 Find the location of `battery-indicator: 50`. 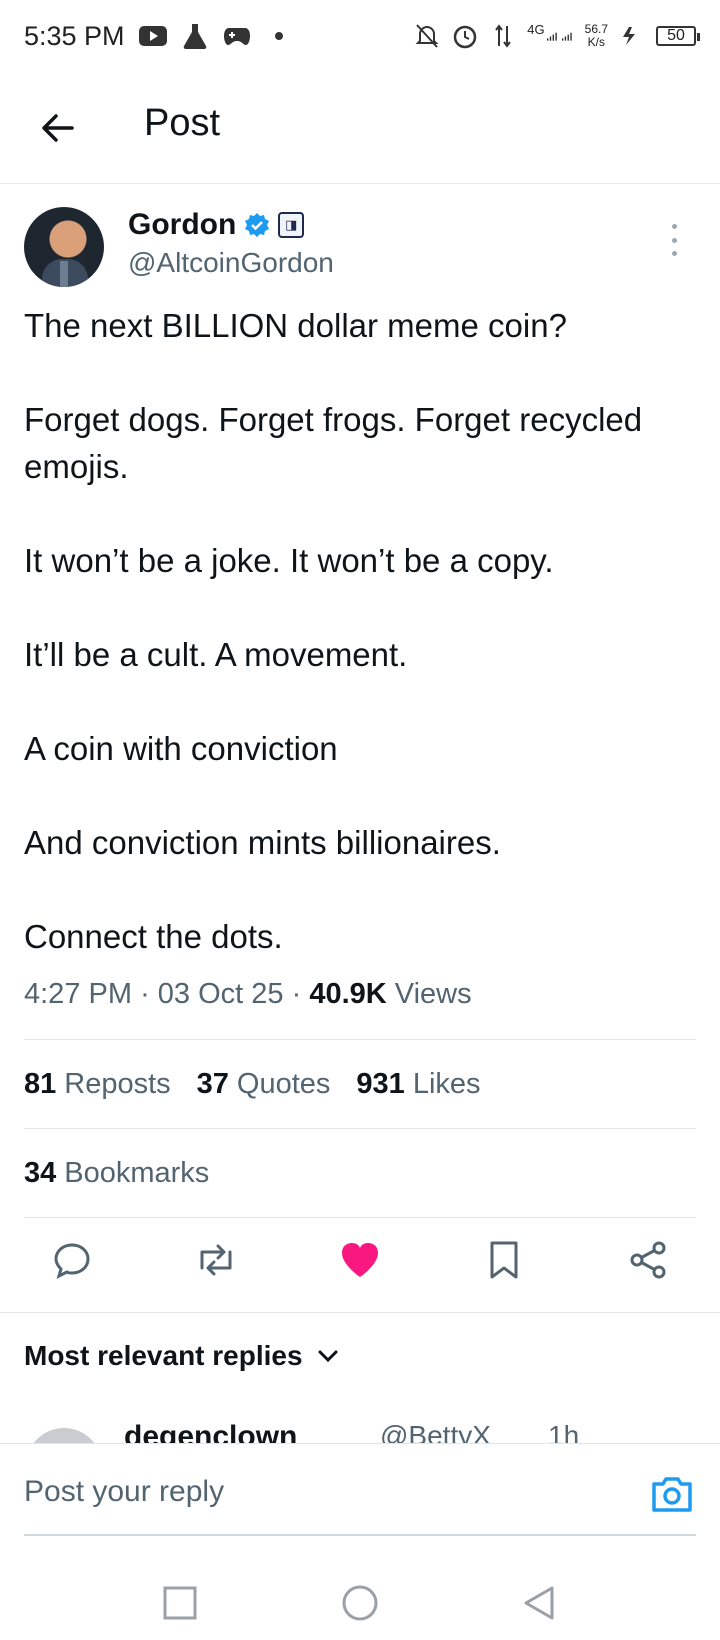

battery-indicator: 50 is located at coordinates (678, 36).